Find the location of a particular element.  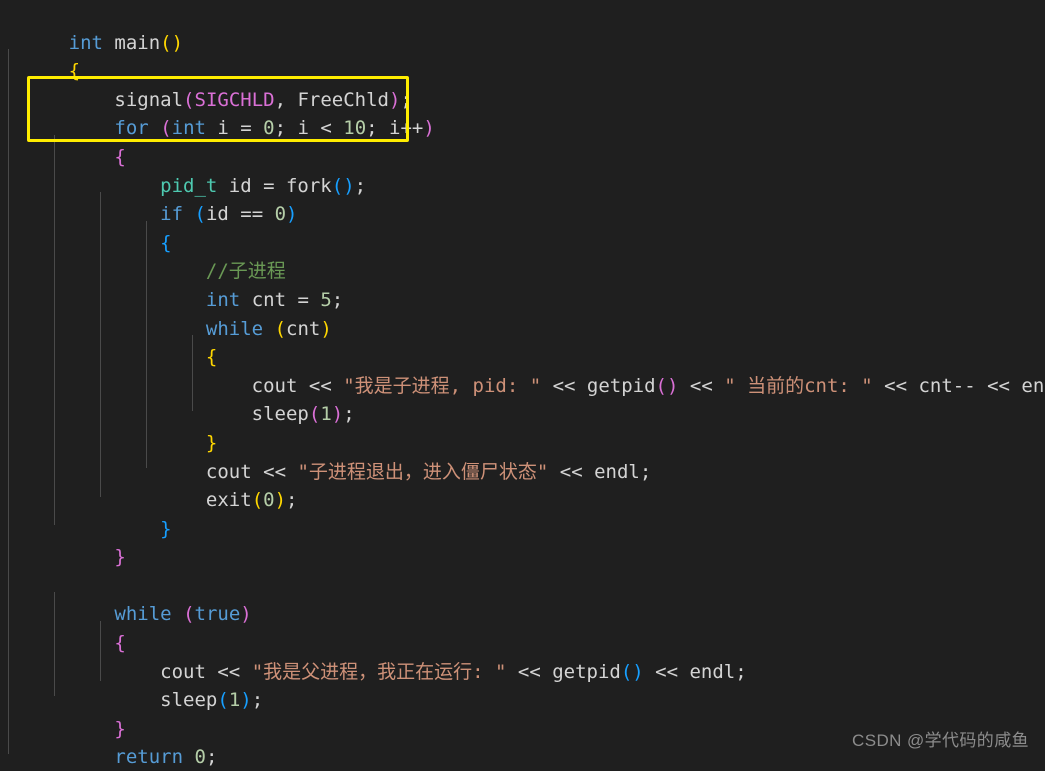

code-line-while-true: while (true) is located at coordinates (522, 598).